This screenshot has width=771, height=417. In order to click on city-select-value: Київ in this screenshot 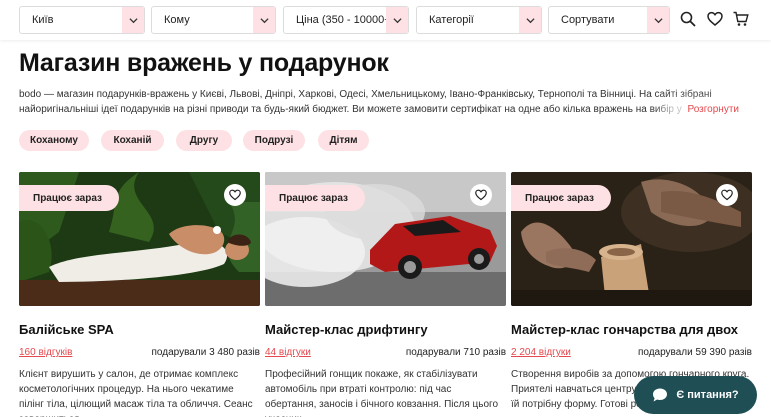, I will do `click(43, 20)`.